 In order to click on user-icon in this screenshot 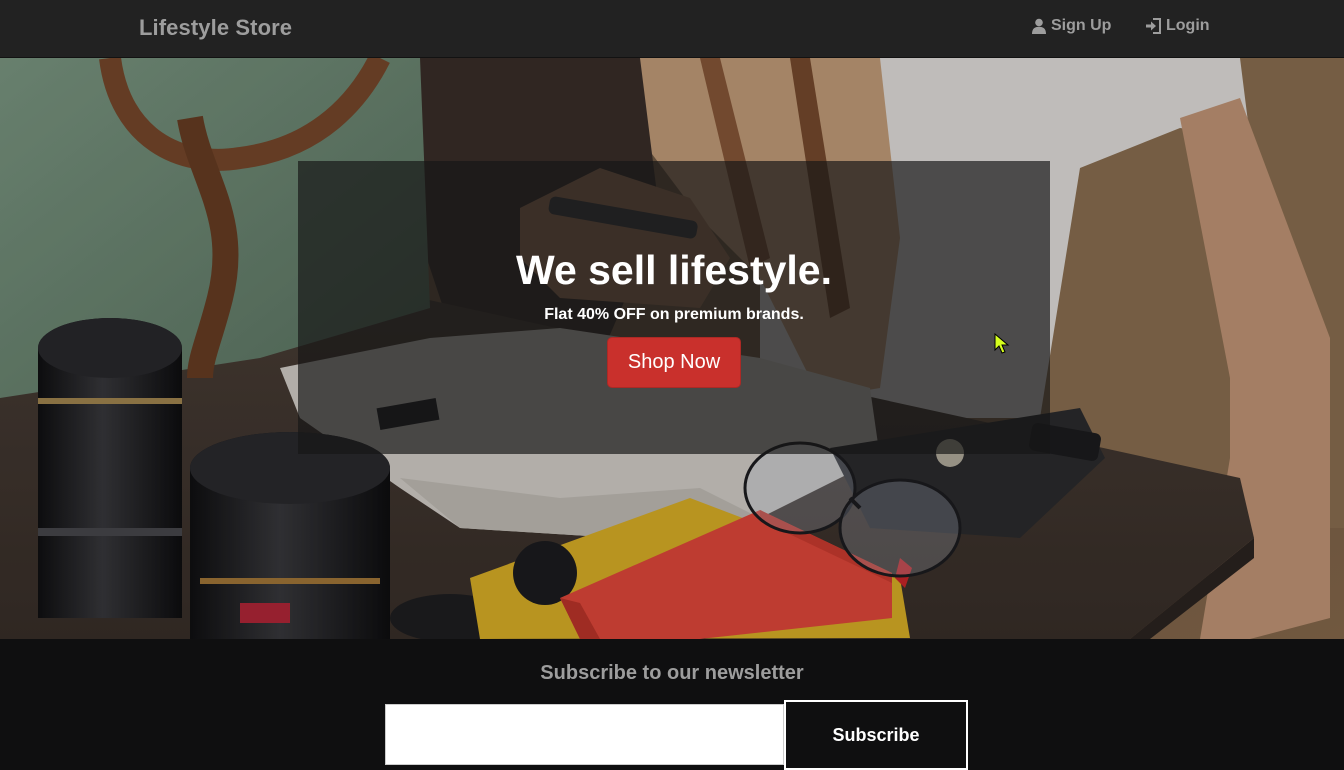, I will do `click(1039, 26)`.